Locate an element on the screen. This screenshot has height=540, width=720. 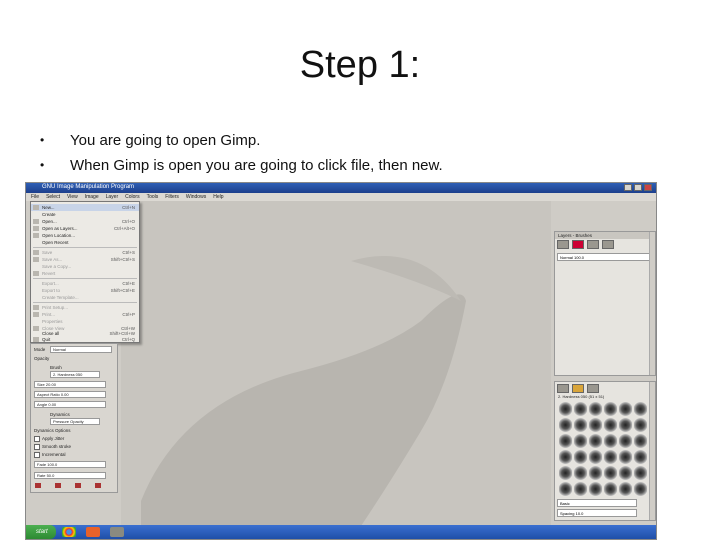
layers-dock-tab: Layers - Brushes is located at coordinates (605, 235).